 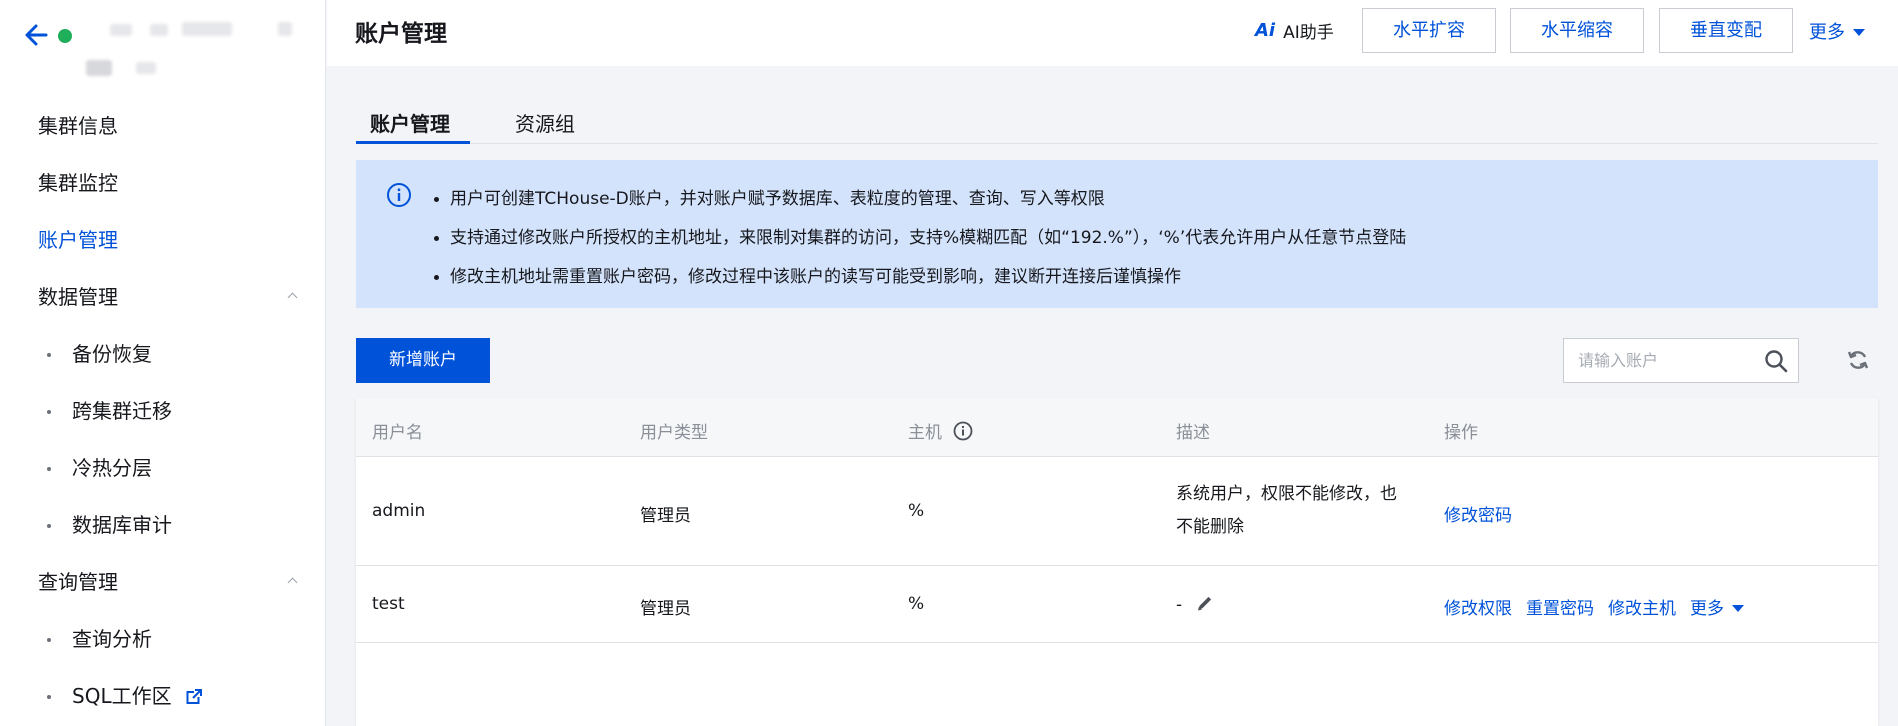 What do you see at coordinates (163, 525) in the screenshot?
I see `sidebar-item-database-audit: 数据库审计` at bounding box center [163, 525].